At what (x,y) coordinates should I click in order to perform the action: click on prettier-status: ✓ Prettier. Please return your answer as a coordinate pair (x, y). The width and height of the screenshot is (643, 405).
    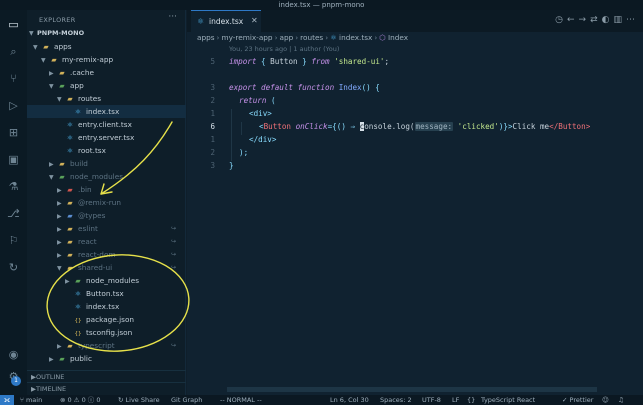
    Looking at the image, I should click on (577, 400).